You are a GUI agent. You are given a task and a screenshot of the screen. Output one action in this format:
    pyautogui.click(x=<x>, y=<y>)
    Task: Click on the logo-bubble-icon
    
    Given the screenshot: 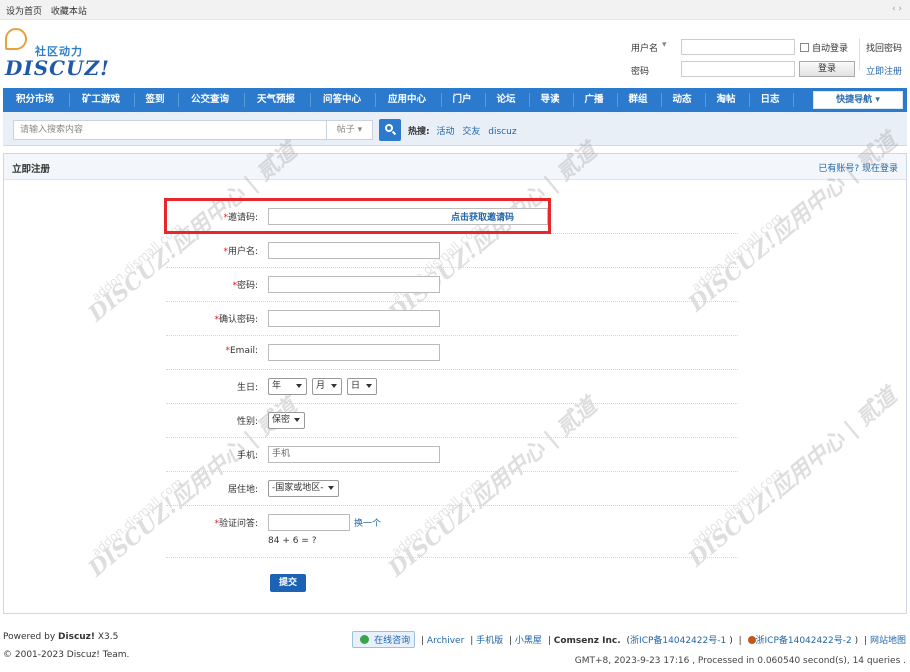 What is the action you would take?
    pyautogui.click(x=16, y=39)
    